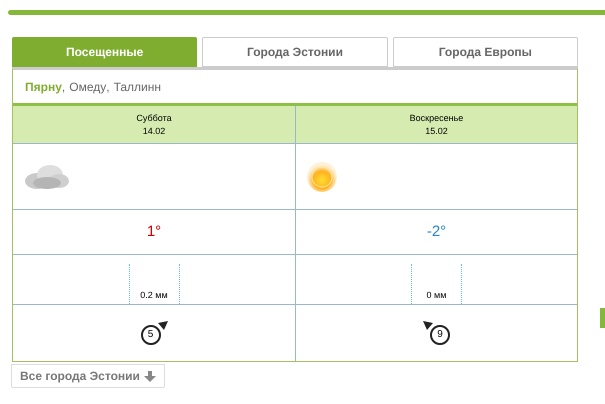 The width and height of the screenshot is (605, 404). Describe the element at coordinates (151, 335) in the screenshot. I see `wind-speed: 5` at that location.